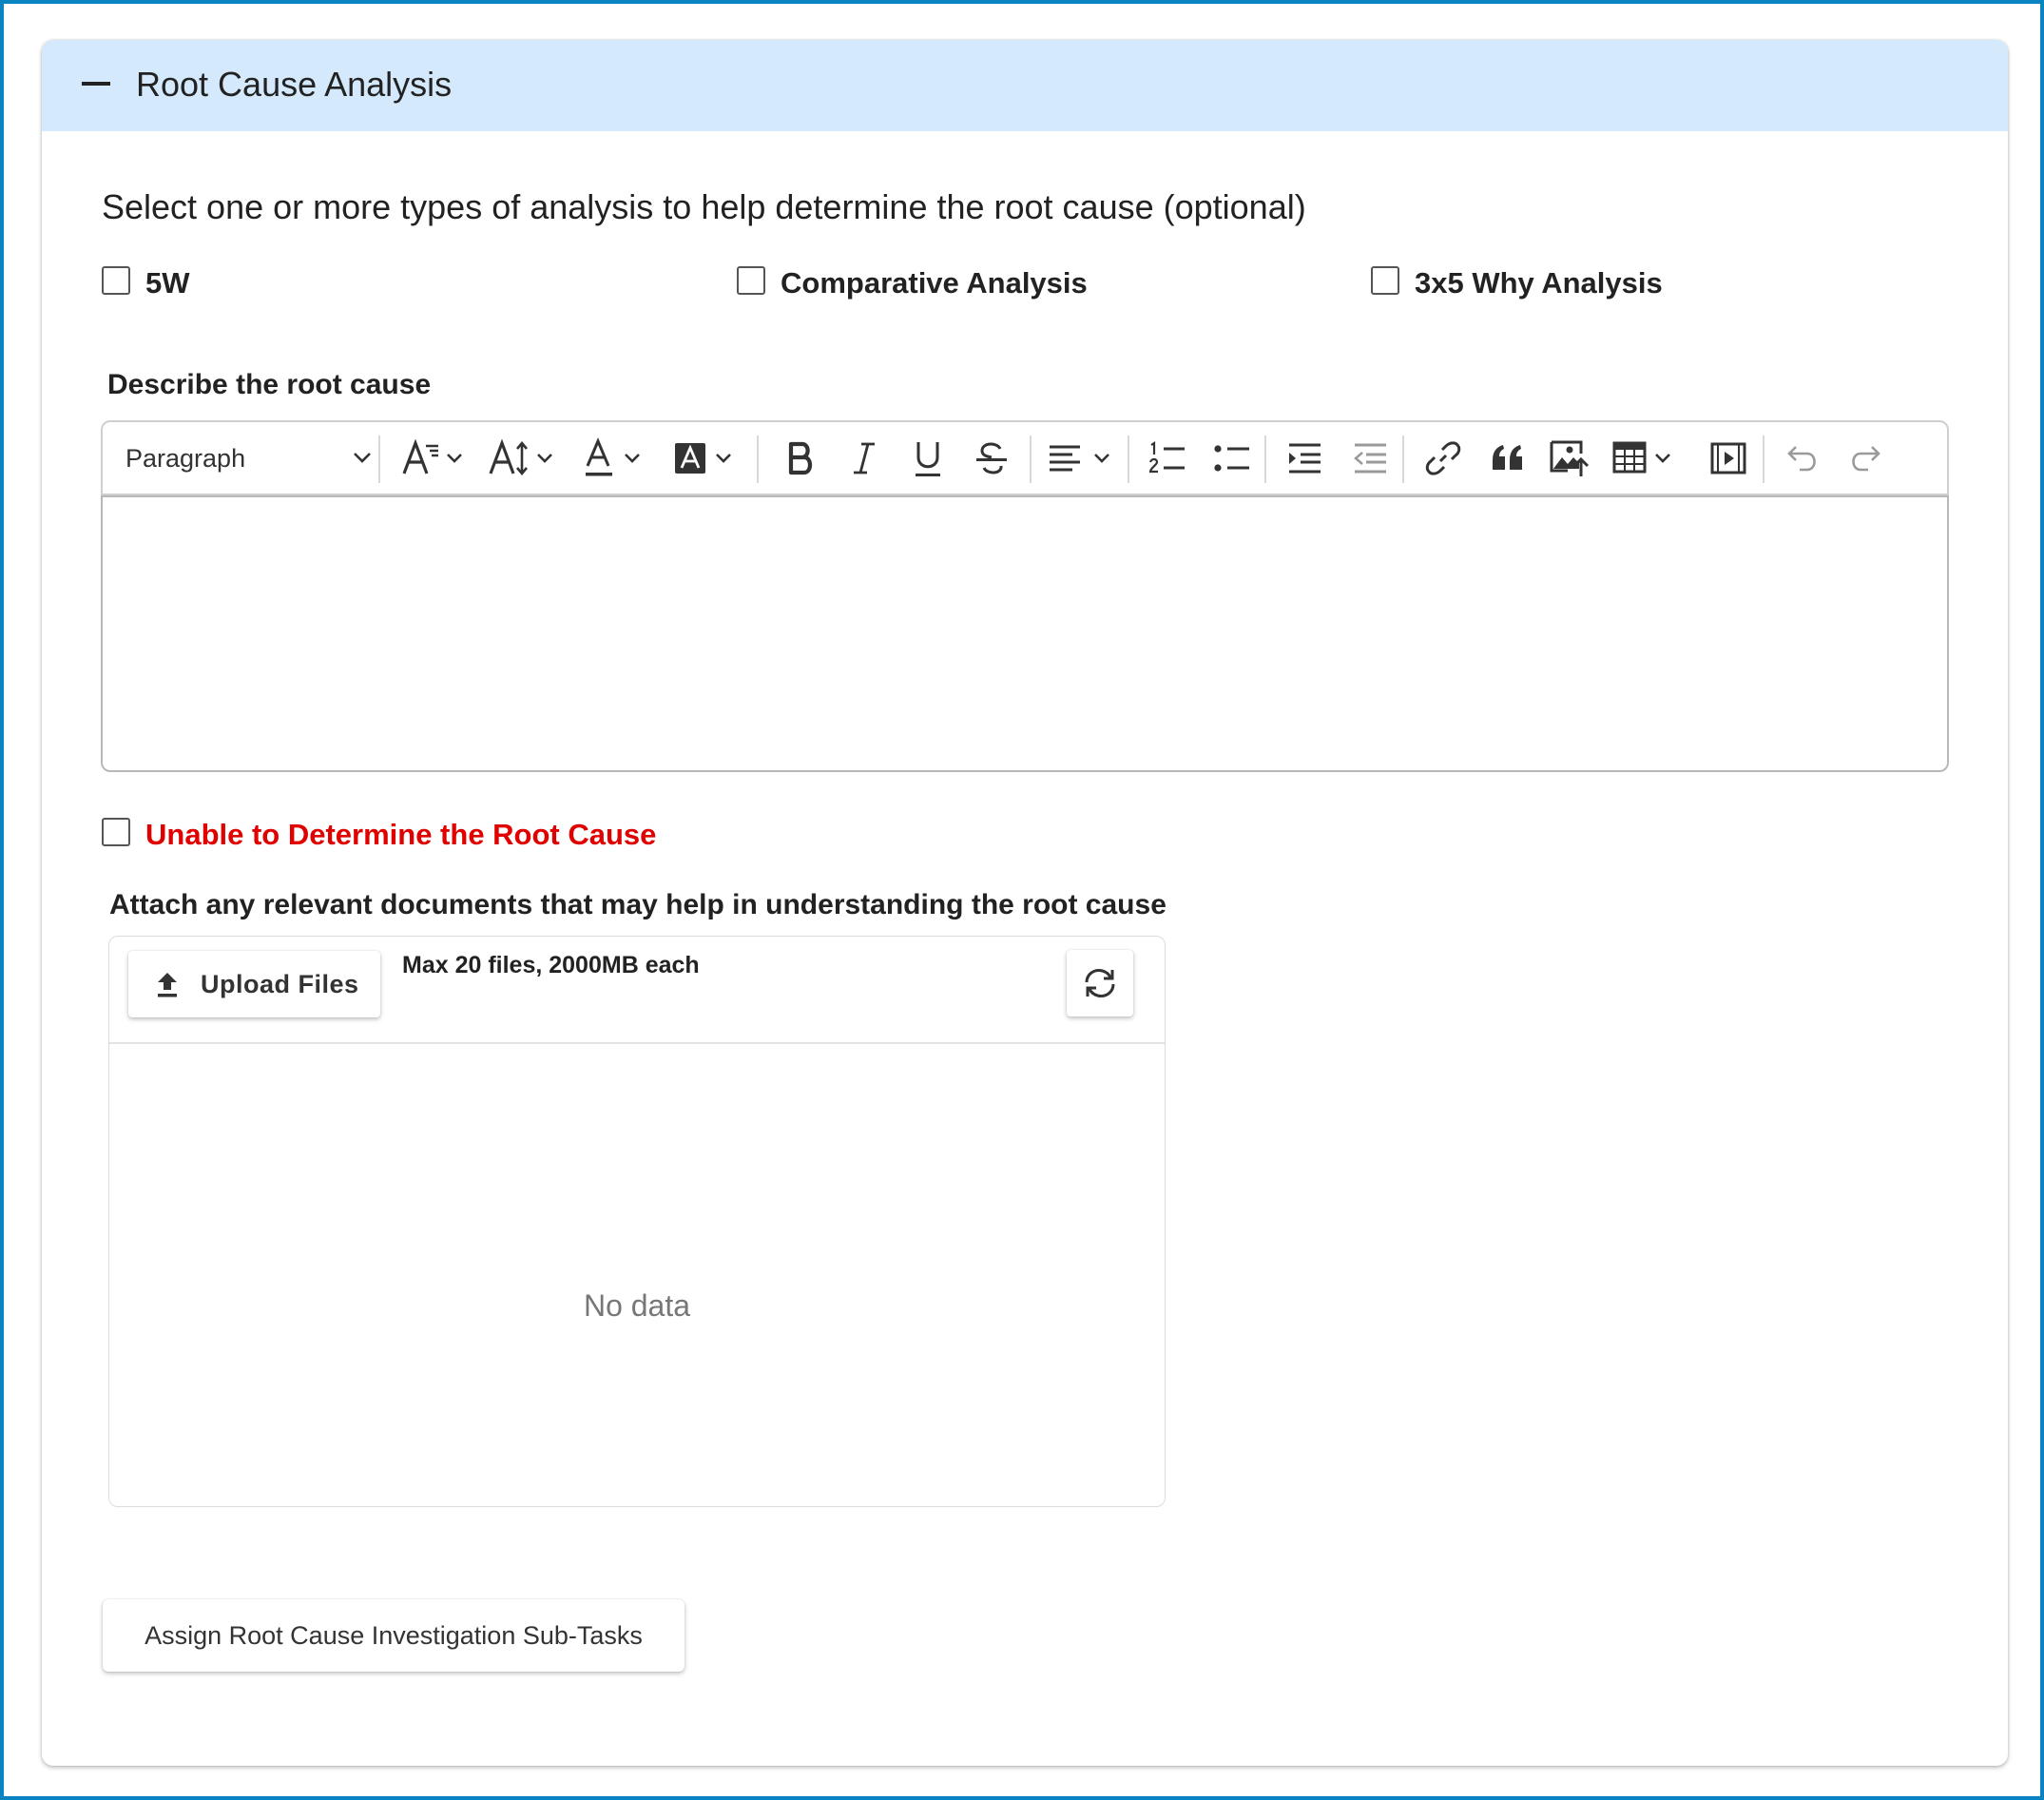 This screenshot has height=1800, width=2044. I want to click on underline-button, so click(928, 459).